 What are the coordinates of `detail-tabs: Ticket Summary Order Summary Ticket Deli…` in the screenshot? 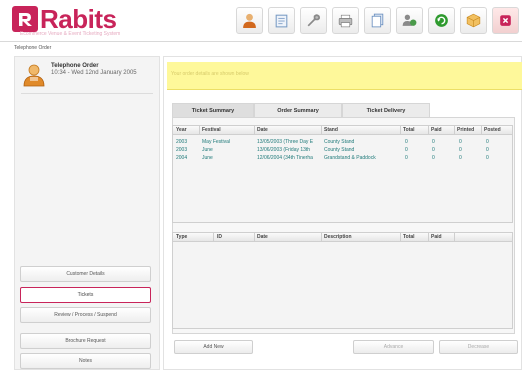 It's located at (301, 110).